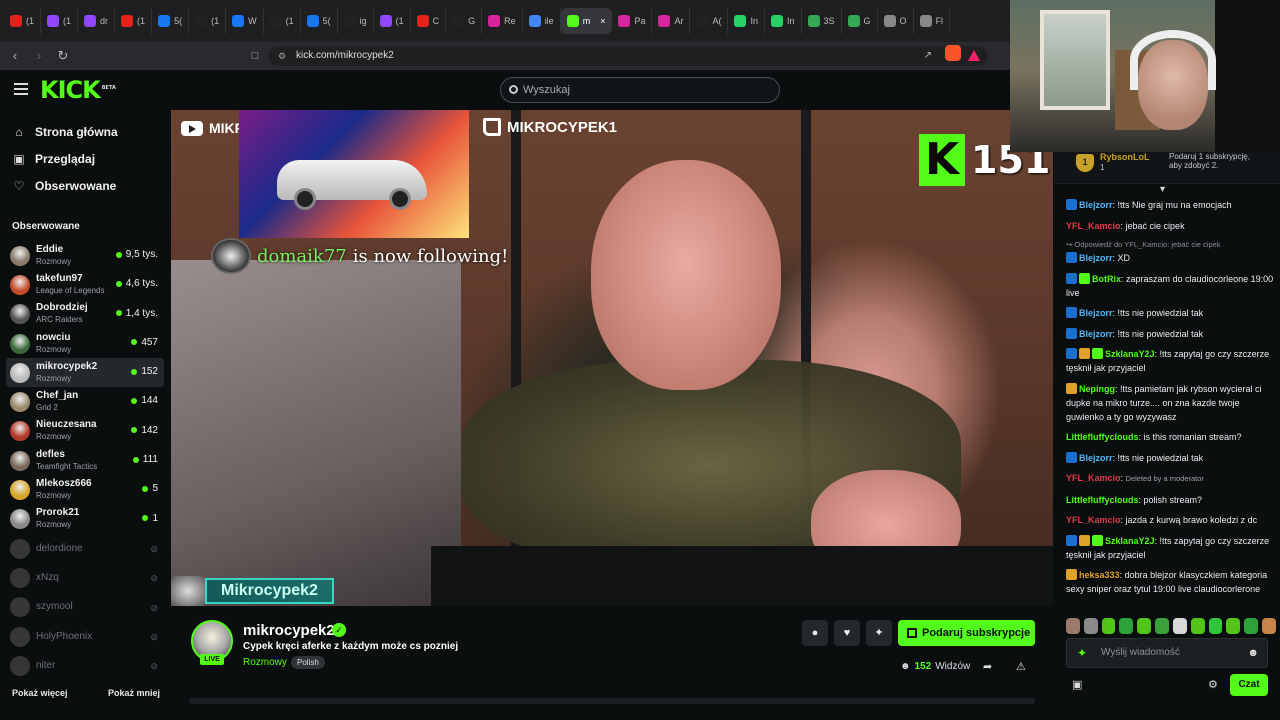 The image size is (1280, 720). I want to click on brave-shields-icon, so click(953, 53).